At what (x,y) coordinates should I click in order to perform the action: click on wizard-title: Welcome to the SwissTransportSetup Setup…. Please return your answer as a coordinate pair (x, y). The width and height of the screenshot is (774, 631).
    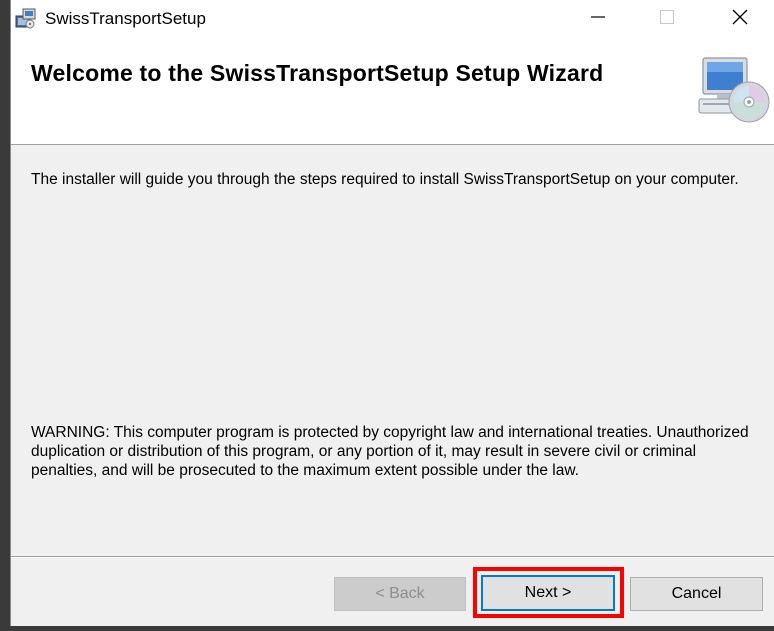
    Looking at the image, I should click on (317, 73).